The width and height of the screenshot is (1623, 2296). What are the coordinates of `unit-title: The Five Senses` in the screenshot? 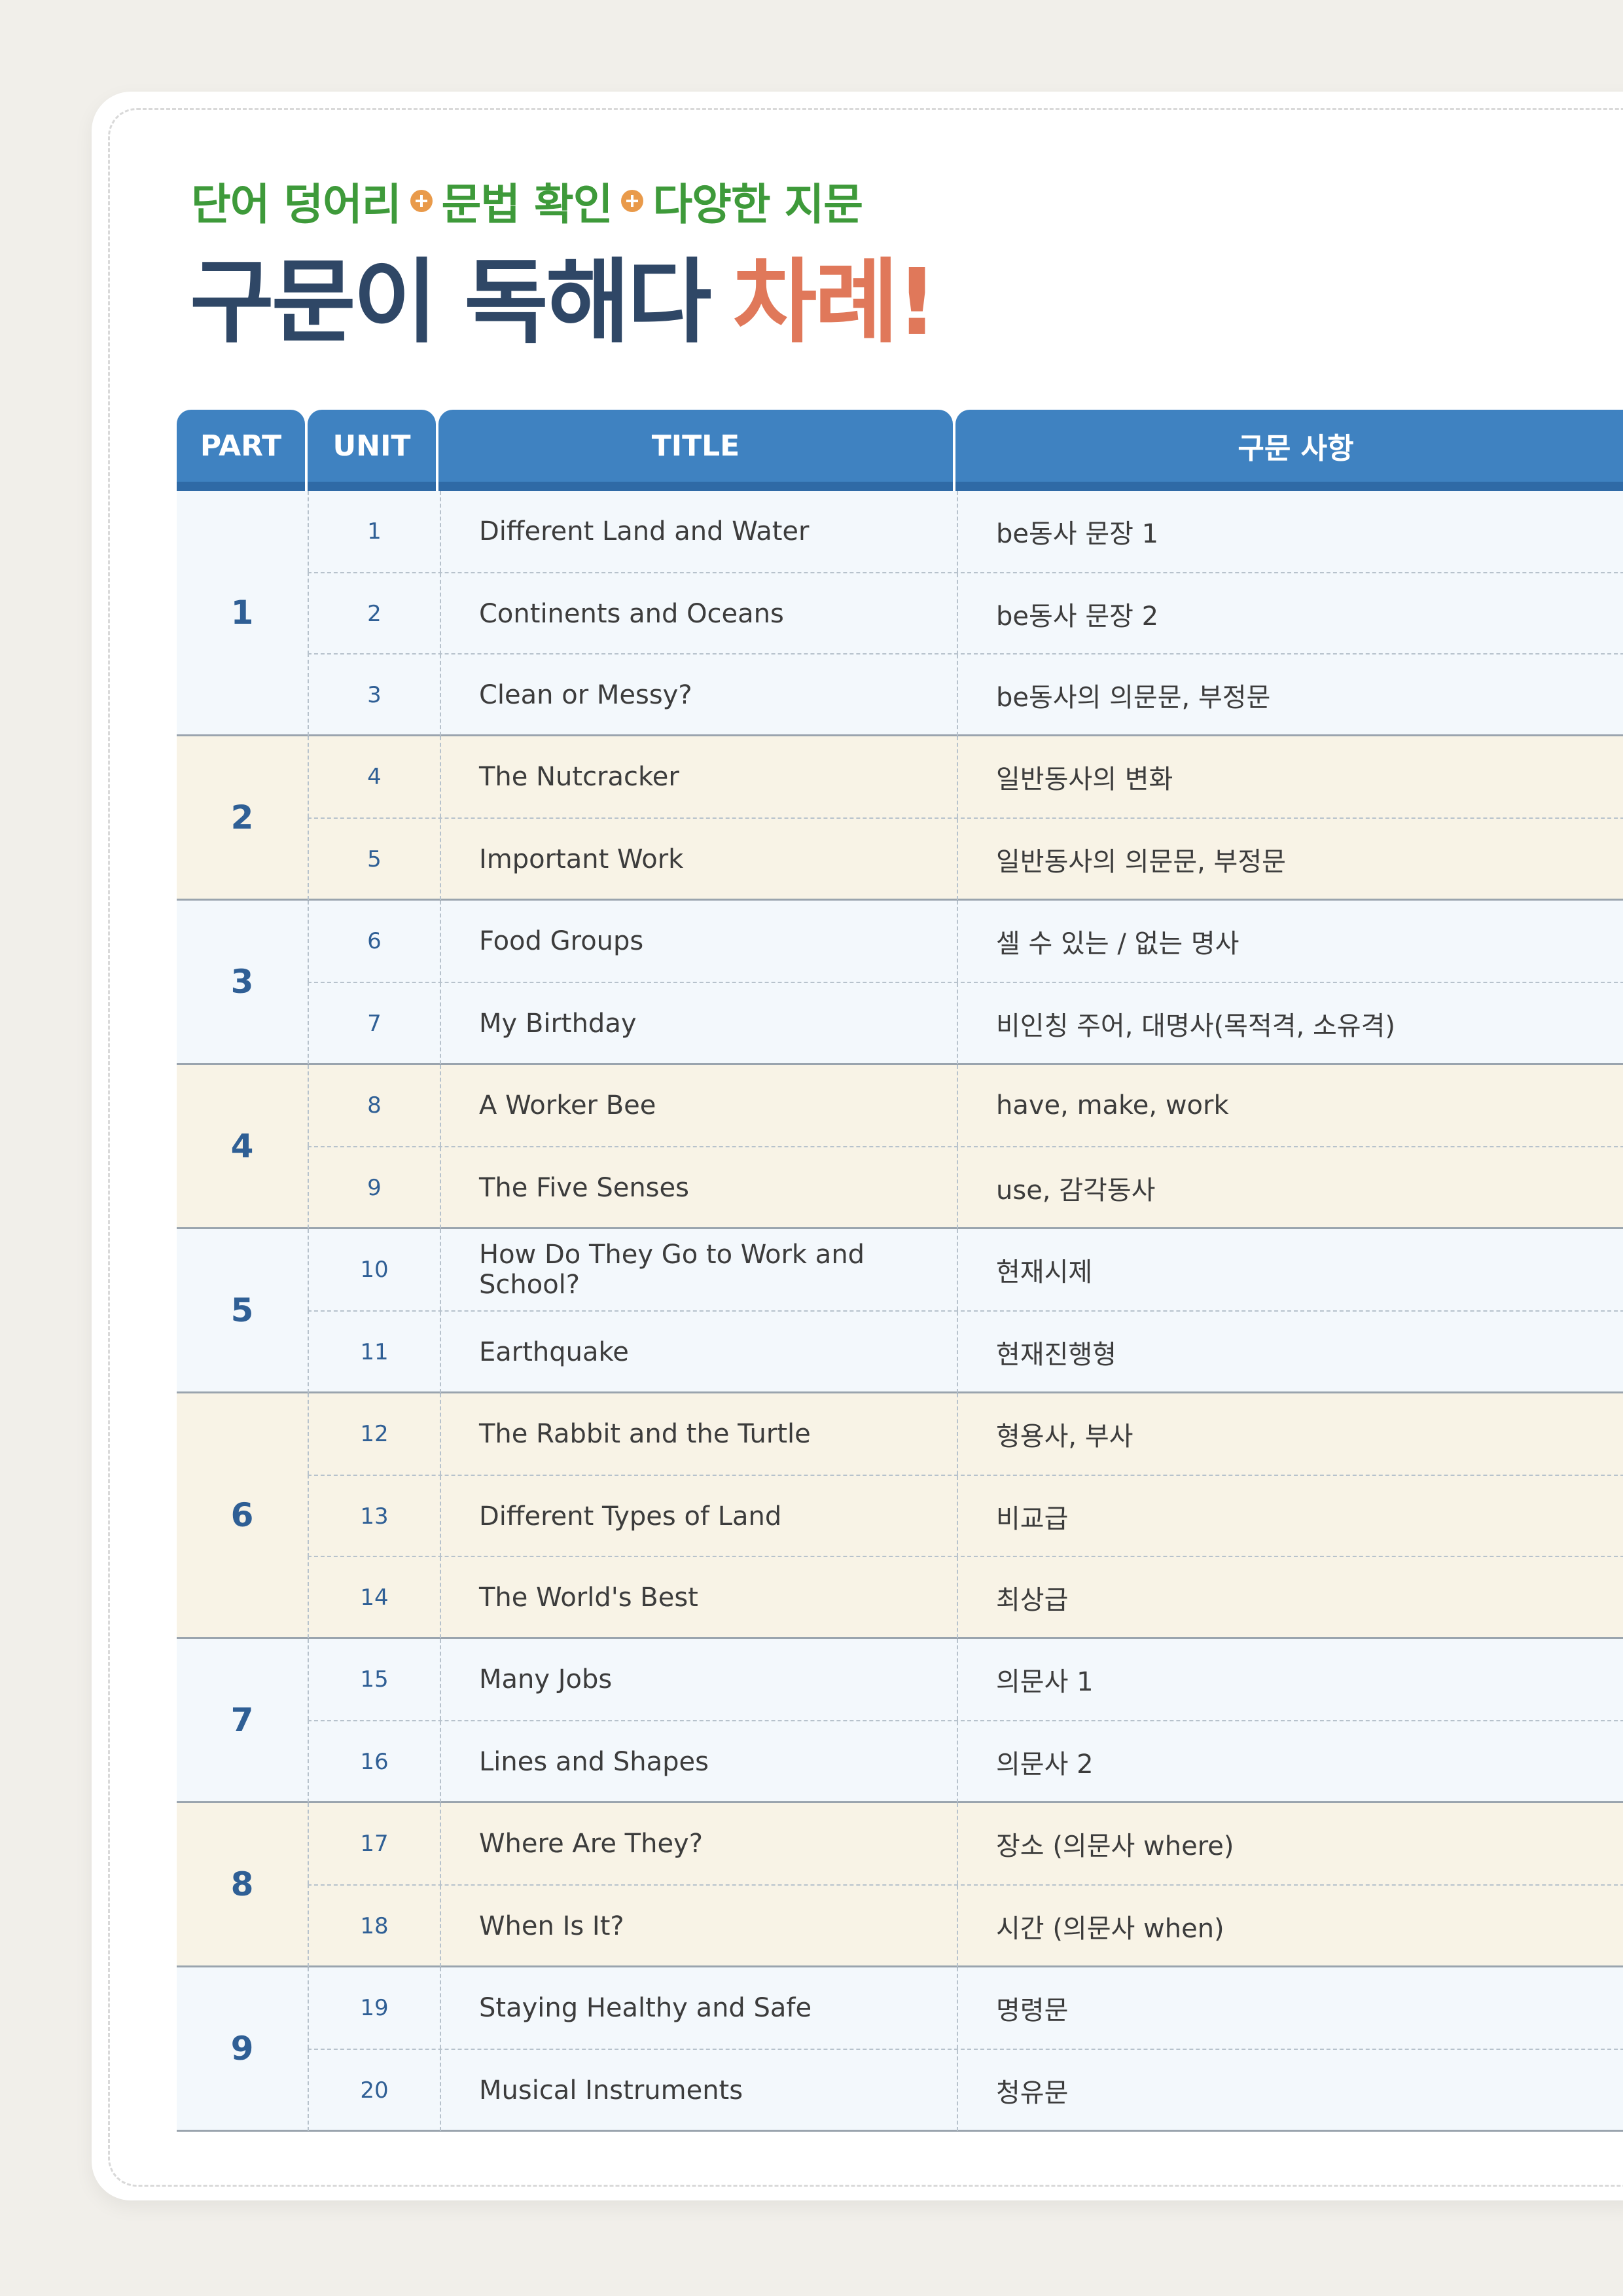 It's located at (698, 1188).